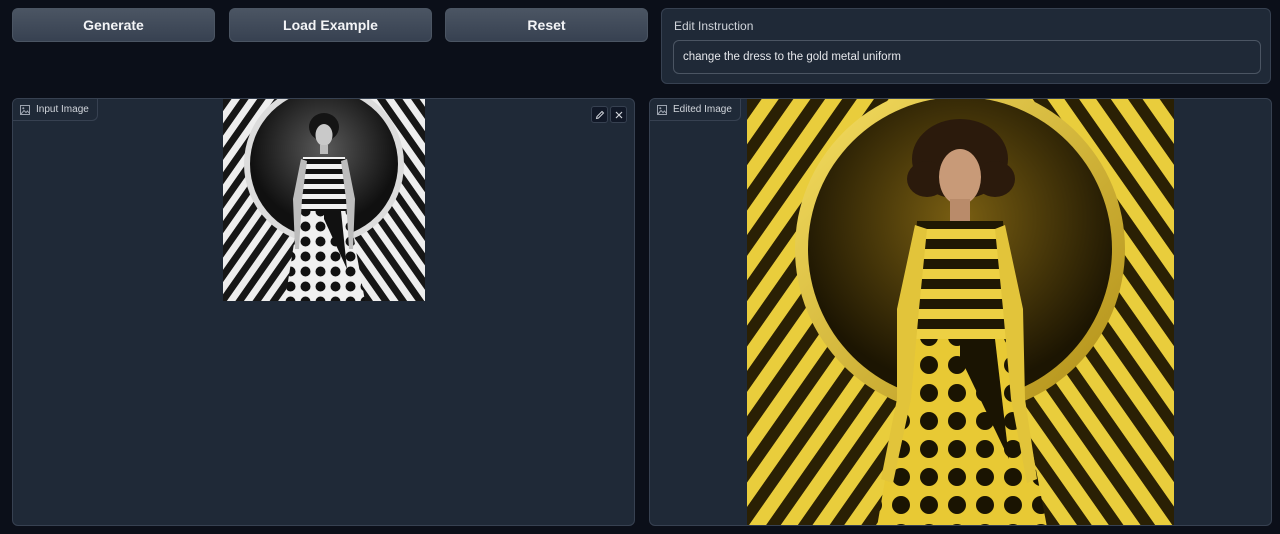 The width and height of the screenshot is (1280, 534). What do you see at coordinates (330, 25) in the screenshot?
I see `load-example-button: Load Example` at bounding box center [330, 25].